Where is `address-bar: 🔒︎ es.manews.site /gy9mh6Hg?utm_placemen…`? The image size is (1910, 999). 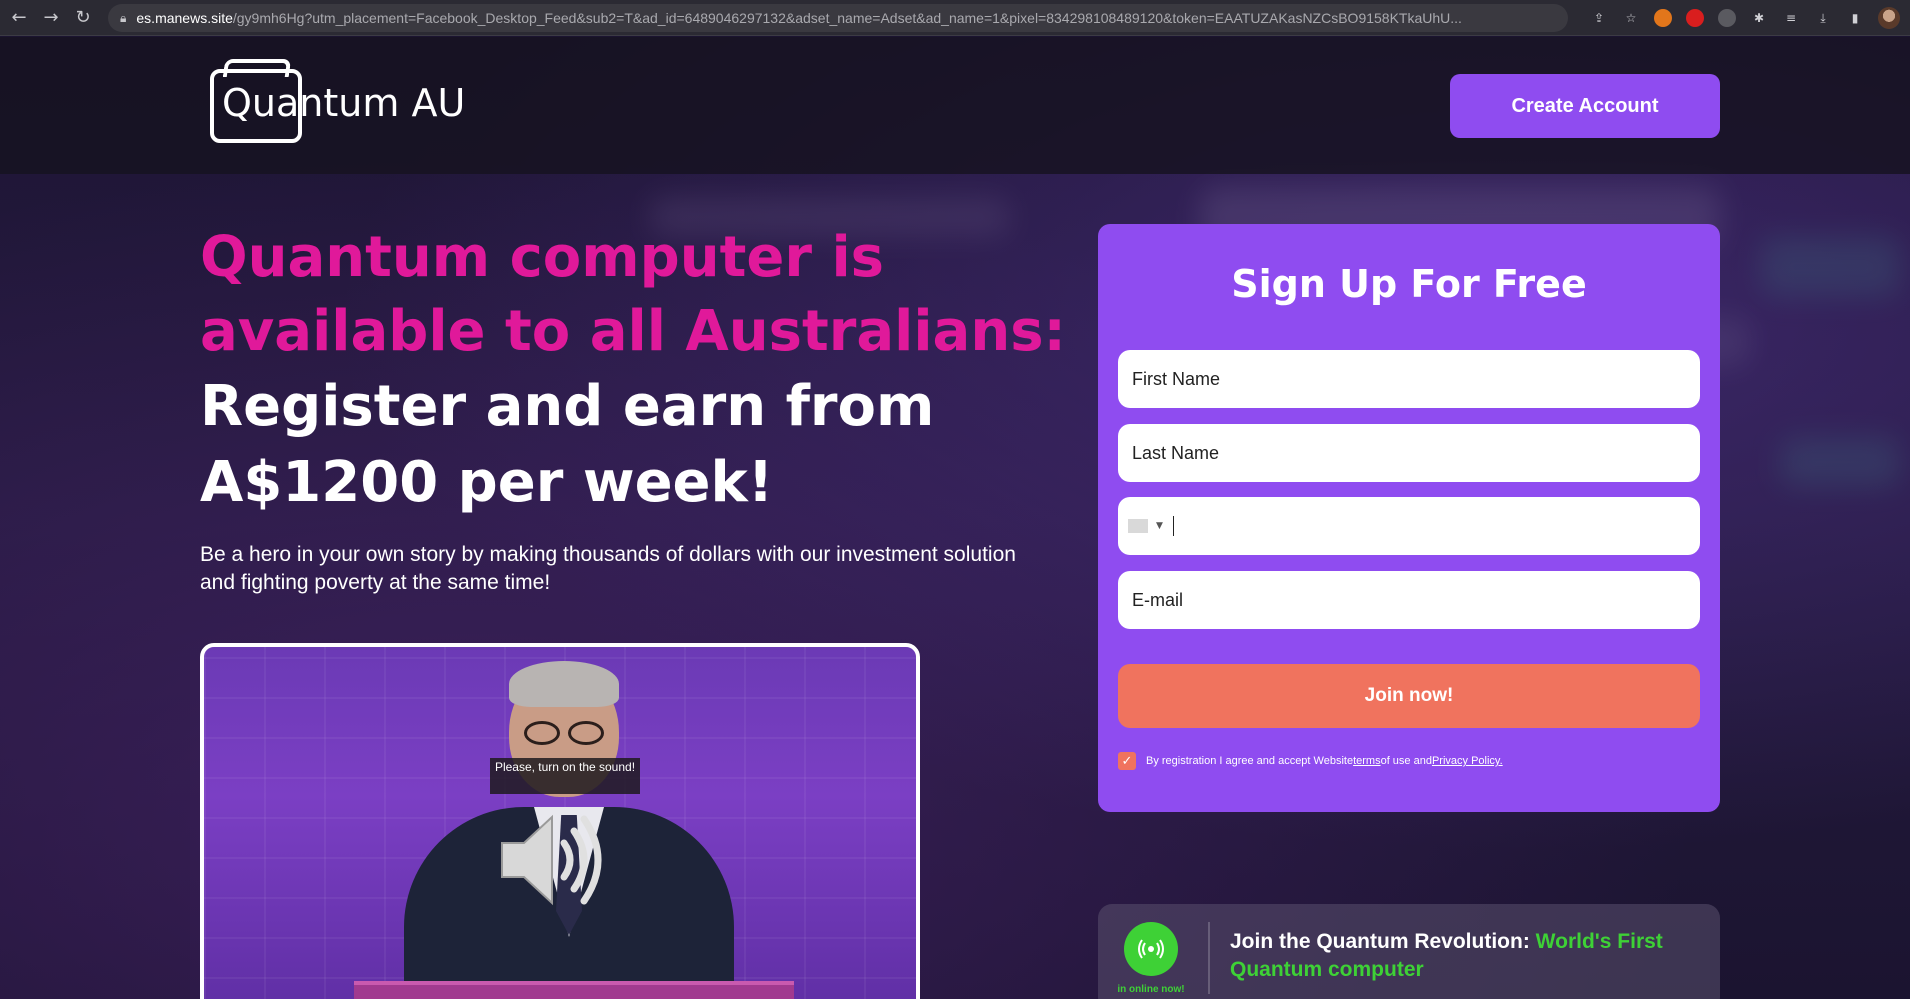
address-bar: 🔒︎ es.manews.site /gy9mh6Hg?utm_placemen… is located at coordinates (838, 18).